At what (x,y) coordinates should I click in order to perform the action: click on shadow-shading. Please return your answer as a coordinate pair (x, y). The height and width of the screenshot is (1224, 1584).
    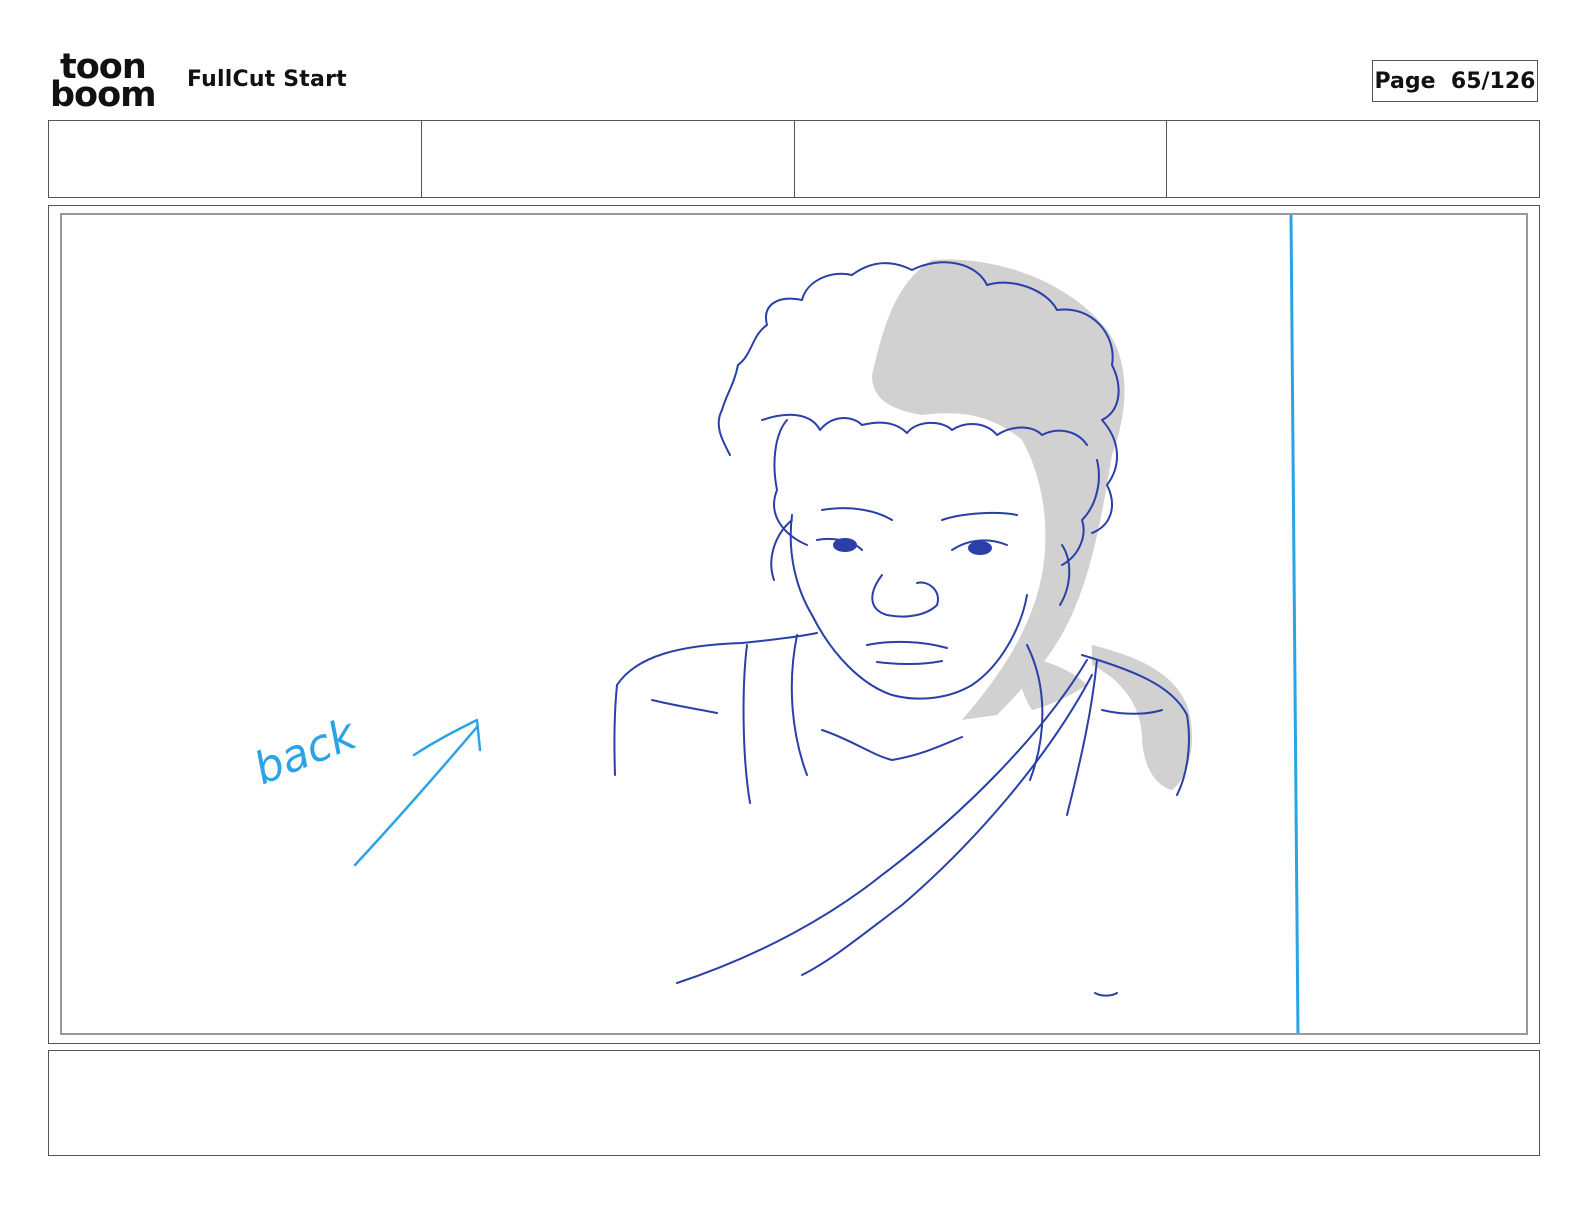
    Looking at the image, I should click on (1032, 524).